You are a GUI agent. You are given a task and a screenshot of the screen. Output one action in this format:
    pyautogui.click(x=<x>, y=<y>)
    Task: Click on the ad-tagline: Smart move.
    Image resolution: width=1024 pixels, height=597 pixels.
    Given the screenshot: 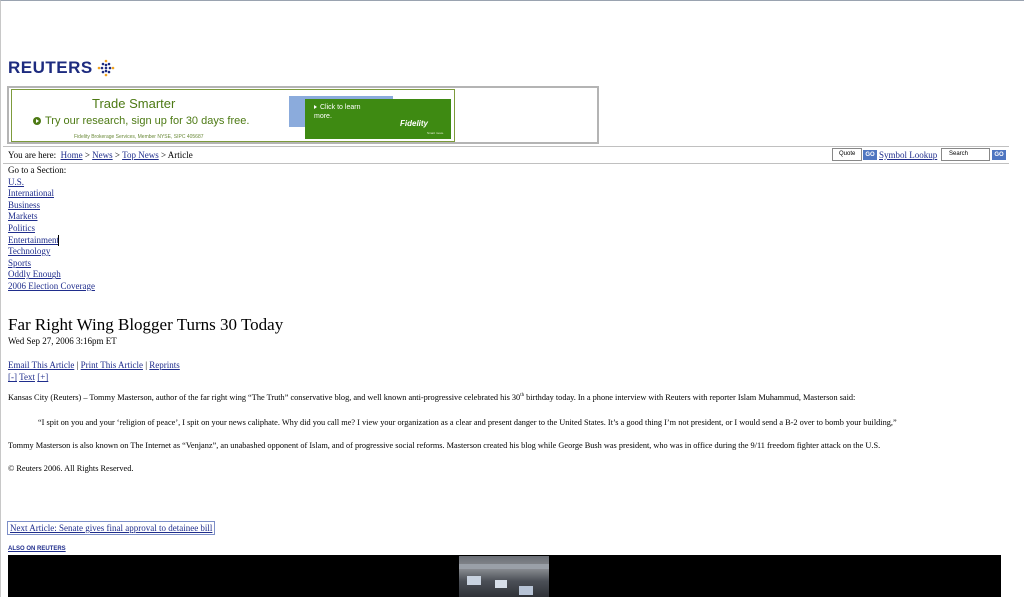 What is the action you would take?
    pyautogui.click(x=436, y=133)
    